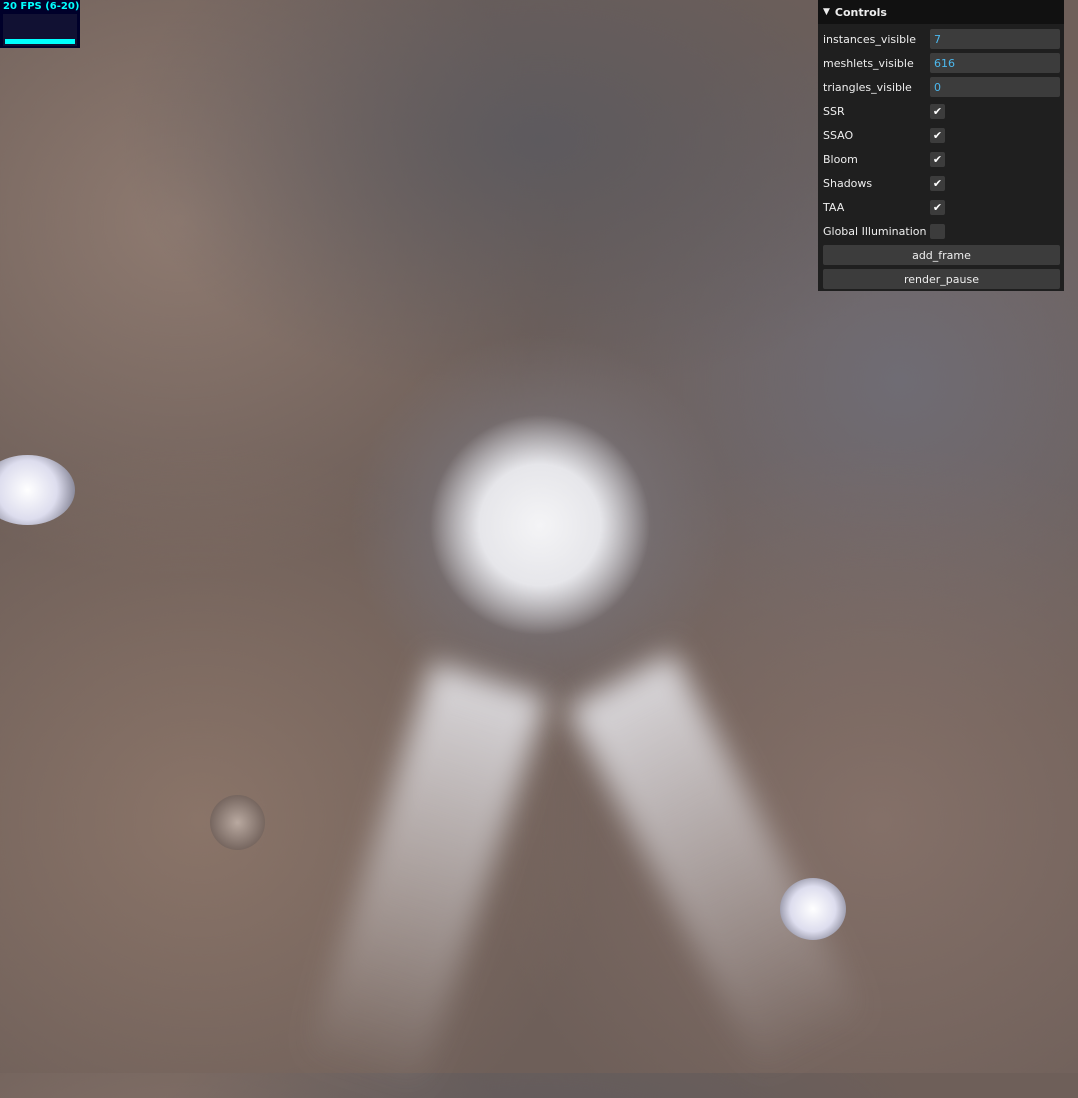  Describe the element at coordinates (995, 39) in the screenshot. I see `field-value: 7` at that location.